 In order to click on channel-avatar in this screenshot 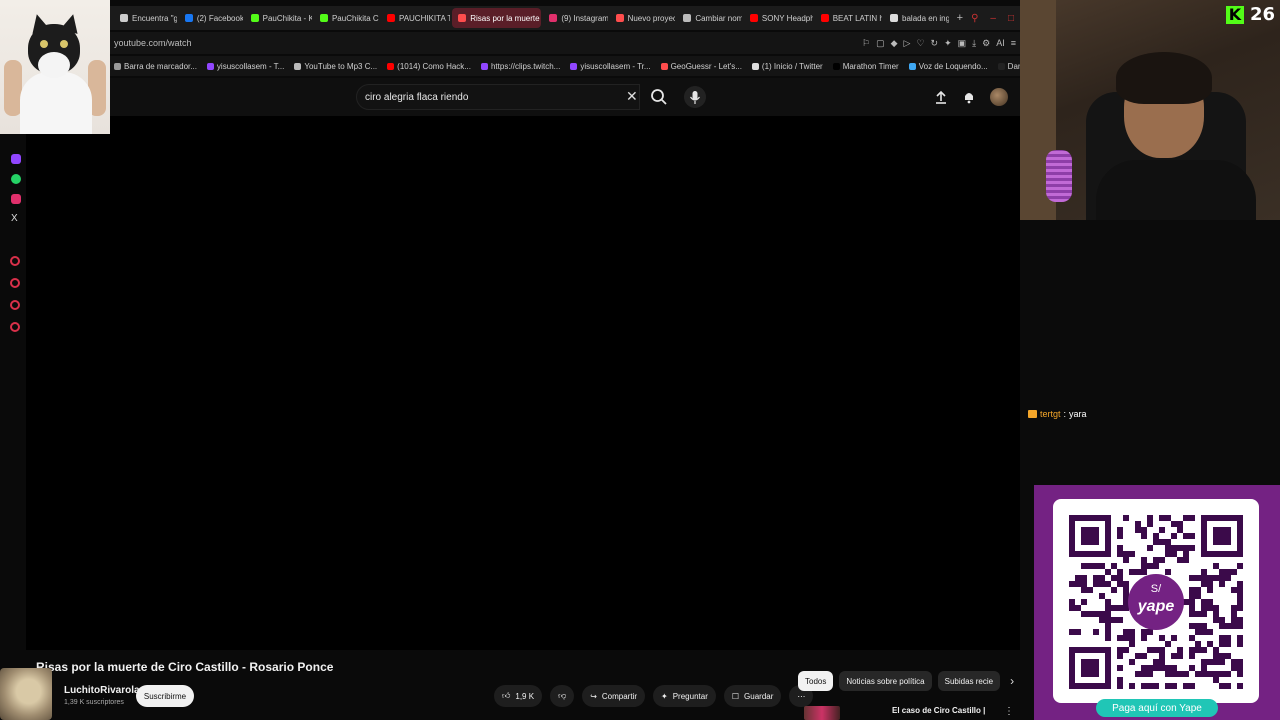, I will do `click(26, 694)`.